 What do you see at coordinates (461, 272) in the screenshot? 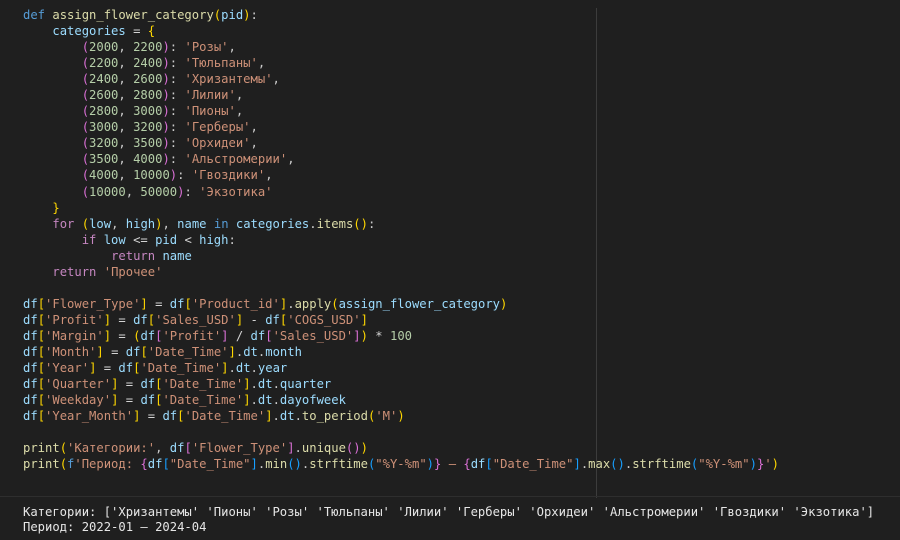
I see `code-line: return 'Прочее'` at bounding box center [461, 272].